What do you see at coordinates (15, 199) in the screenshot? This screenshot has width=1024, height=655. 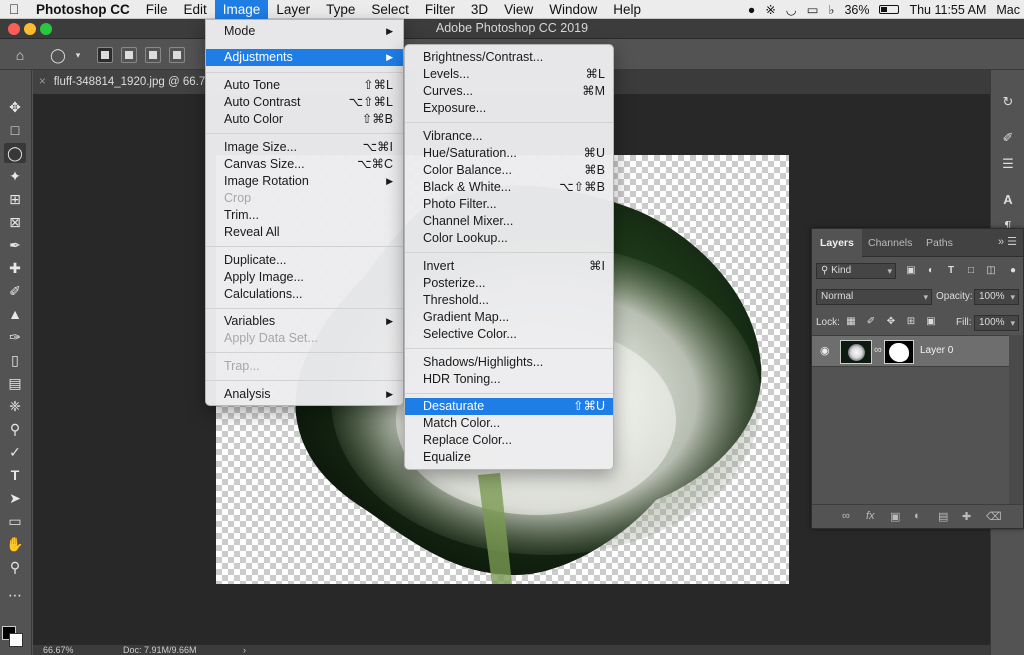 I see `crop-tool-icon: ⊞` at bounding box center [15, 199].